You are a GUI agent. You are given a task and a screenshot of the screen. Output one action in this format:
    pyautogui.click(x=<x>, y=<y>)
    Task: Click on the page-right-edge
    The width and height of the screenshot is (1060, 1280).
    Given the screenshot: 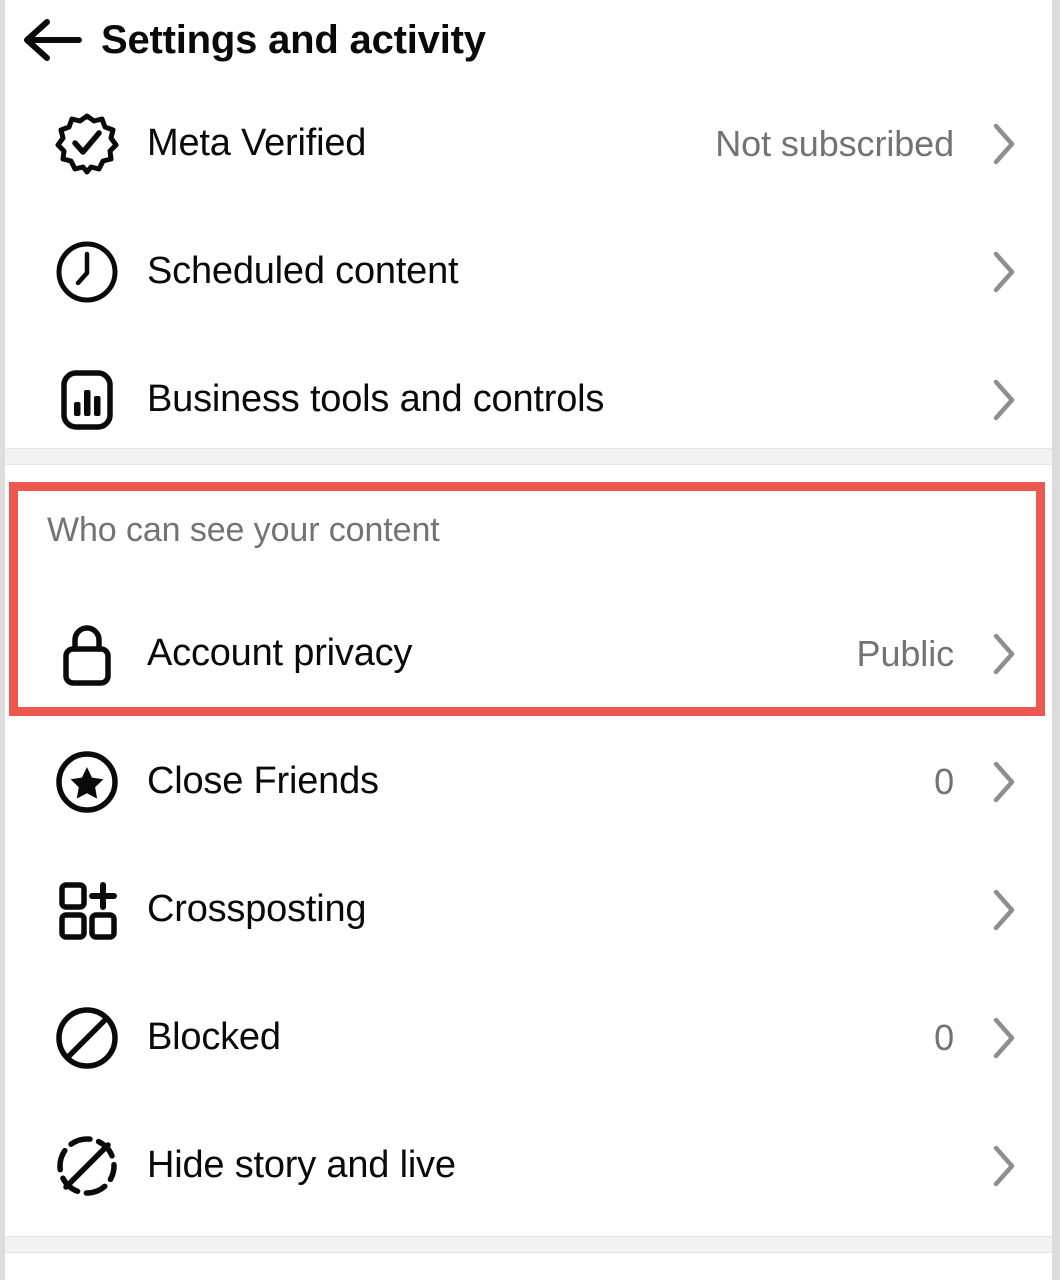 What is the action you would take?
    pyautogui.click(x=1056, y=640)
    